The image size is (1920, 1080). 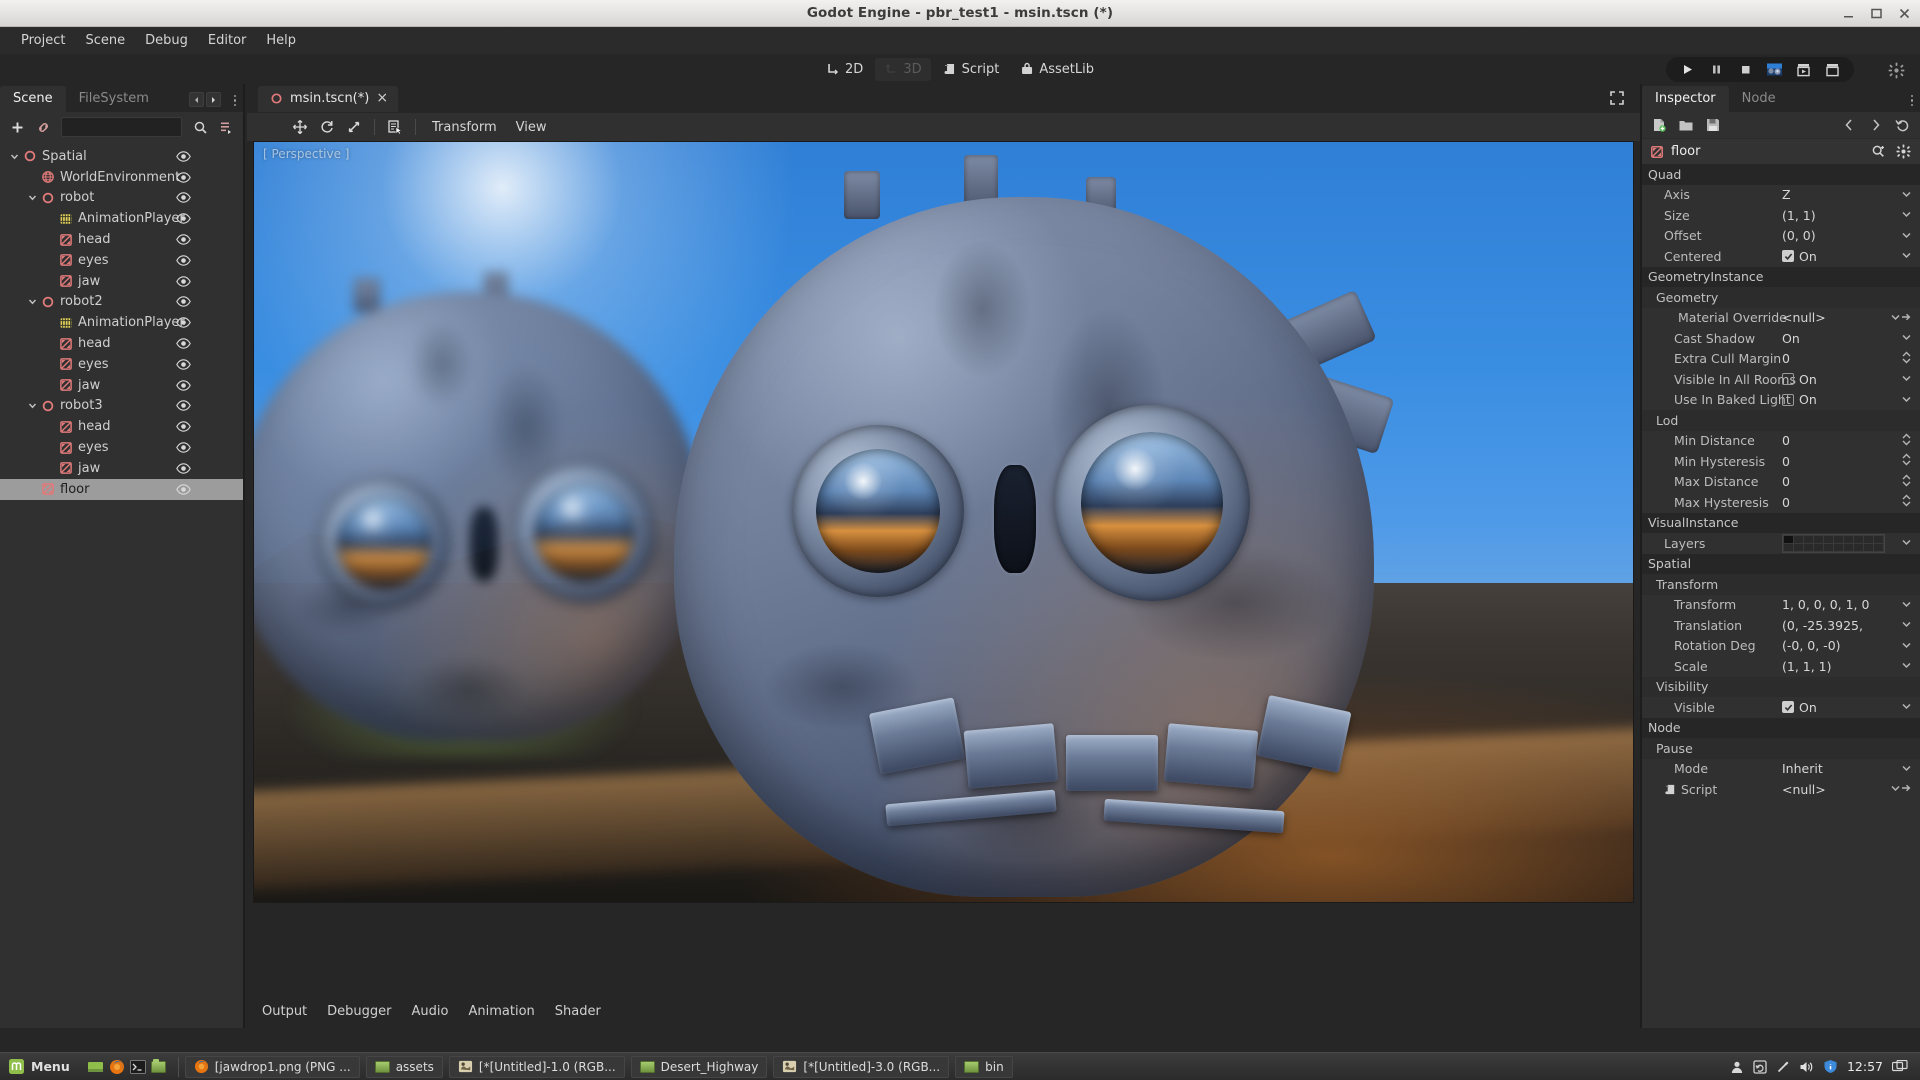 What do you see at coordinates (17, 127) in the screenshot?
I see `add-node-button` at bounding box center [17, 127].